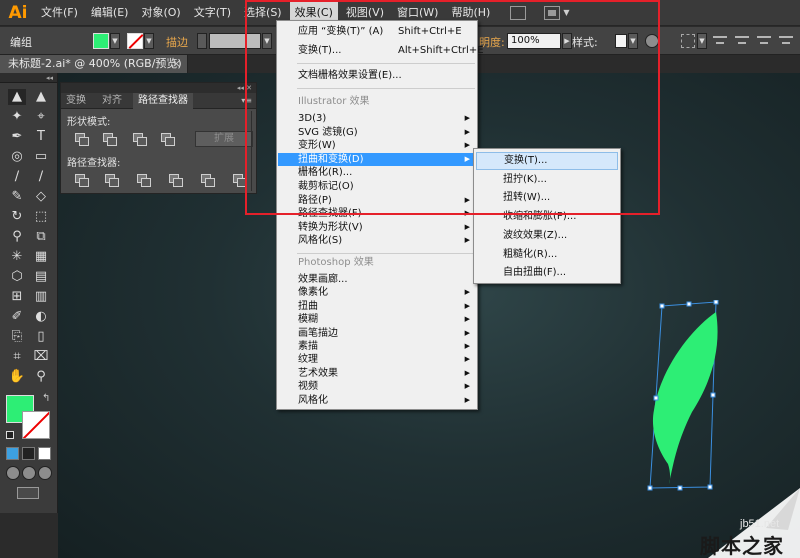 The height and width of the screenshot is (558, 800). What do you see at coordinates (140, 139) in the screenshot?
I see `intersect-button` at bounding box center [140, 139].